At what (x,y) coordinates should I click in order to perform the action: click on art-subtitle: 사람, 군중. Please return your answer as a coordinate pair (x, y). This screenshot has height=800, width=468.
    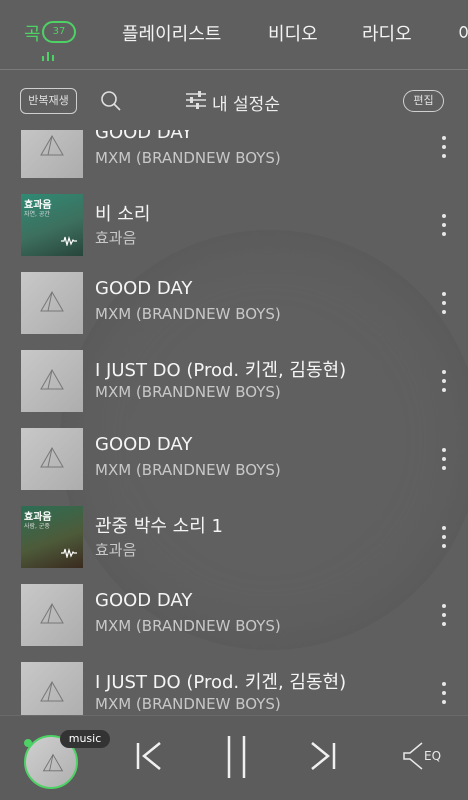
    Looking at the image, I should click on (37, 526).